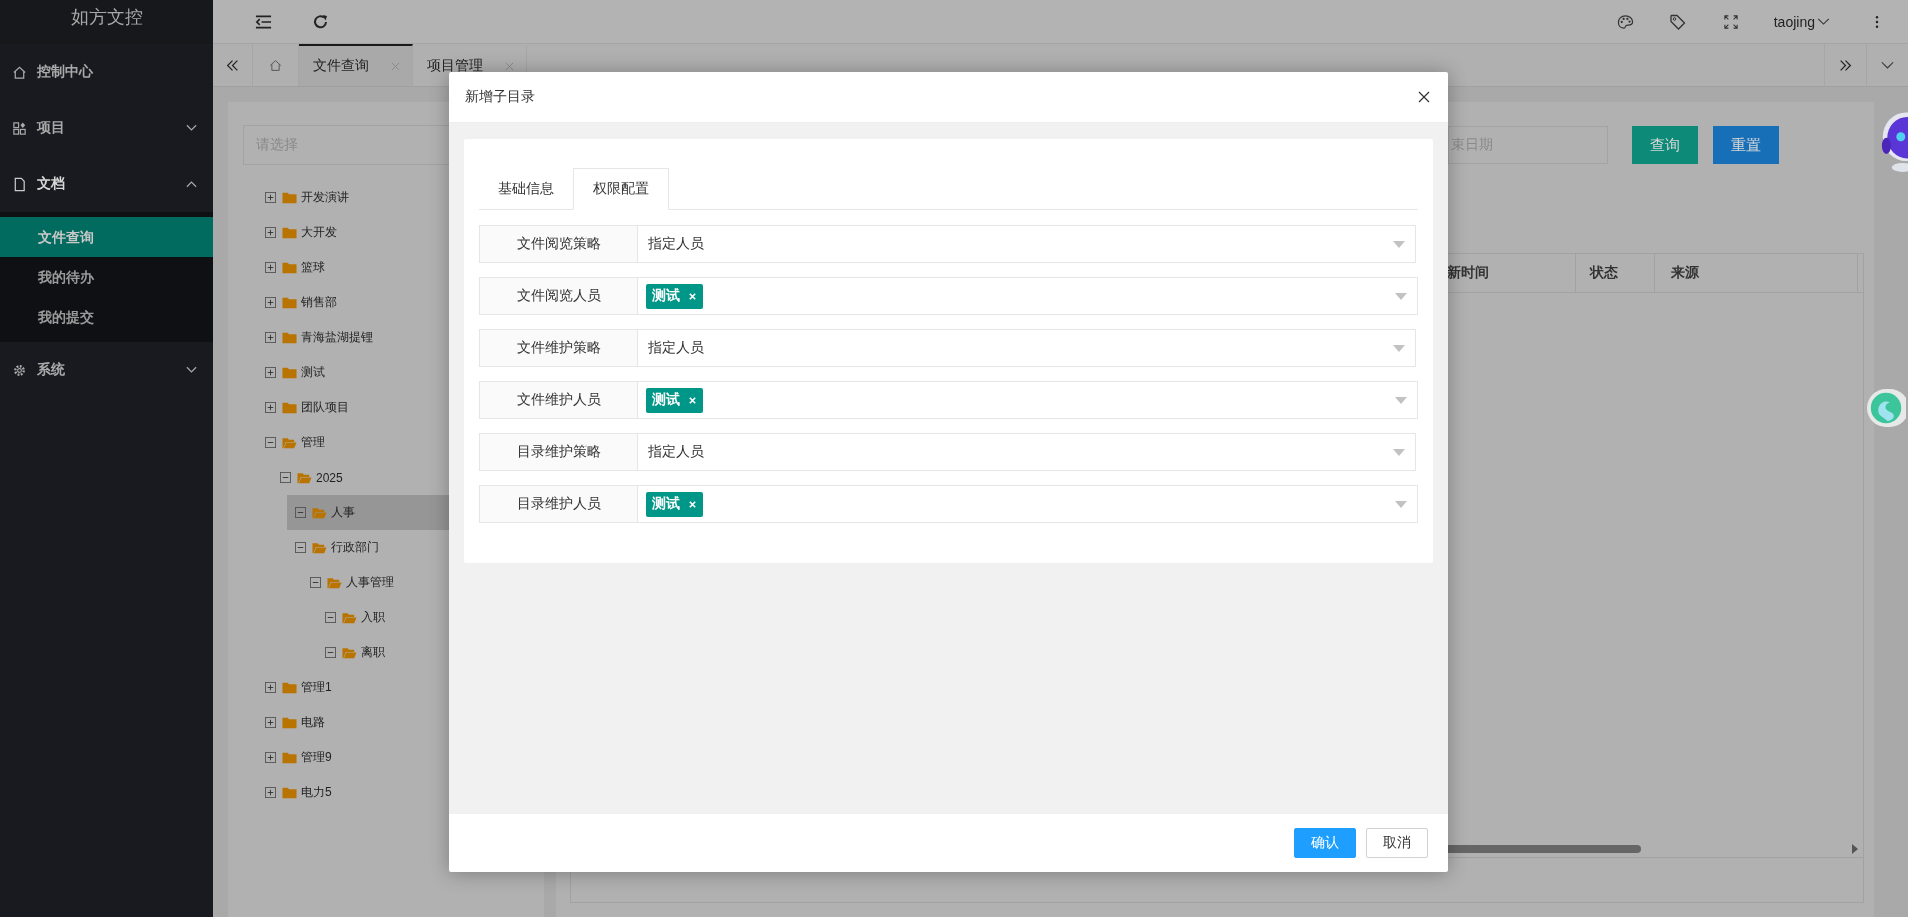 Image resolution: width=1908 pixels, height=917 pixels. Describe the element at coordinates (373, 652) in the screenshot. I see `tree-item: 离职` at that location.